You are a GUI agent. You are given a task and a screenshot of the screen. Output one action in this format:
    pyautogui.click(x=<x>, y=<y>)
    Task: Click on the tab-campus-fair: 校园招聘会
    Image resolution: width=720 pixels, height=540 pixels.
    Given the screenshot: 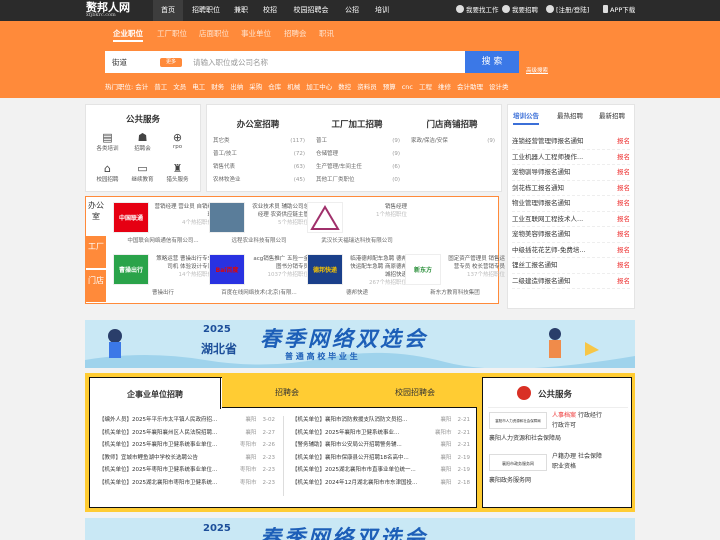 What is the action you would take?
    pyautogui.click(x=415, y=392)
    